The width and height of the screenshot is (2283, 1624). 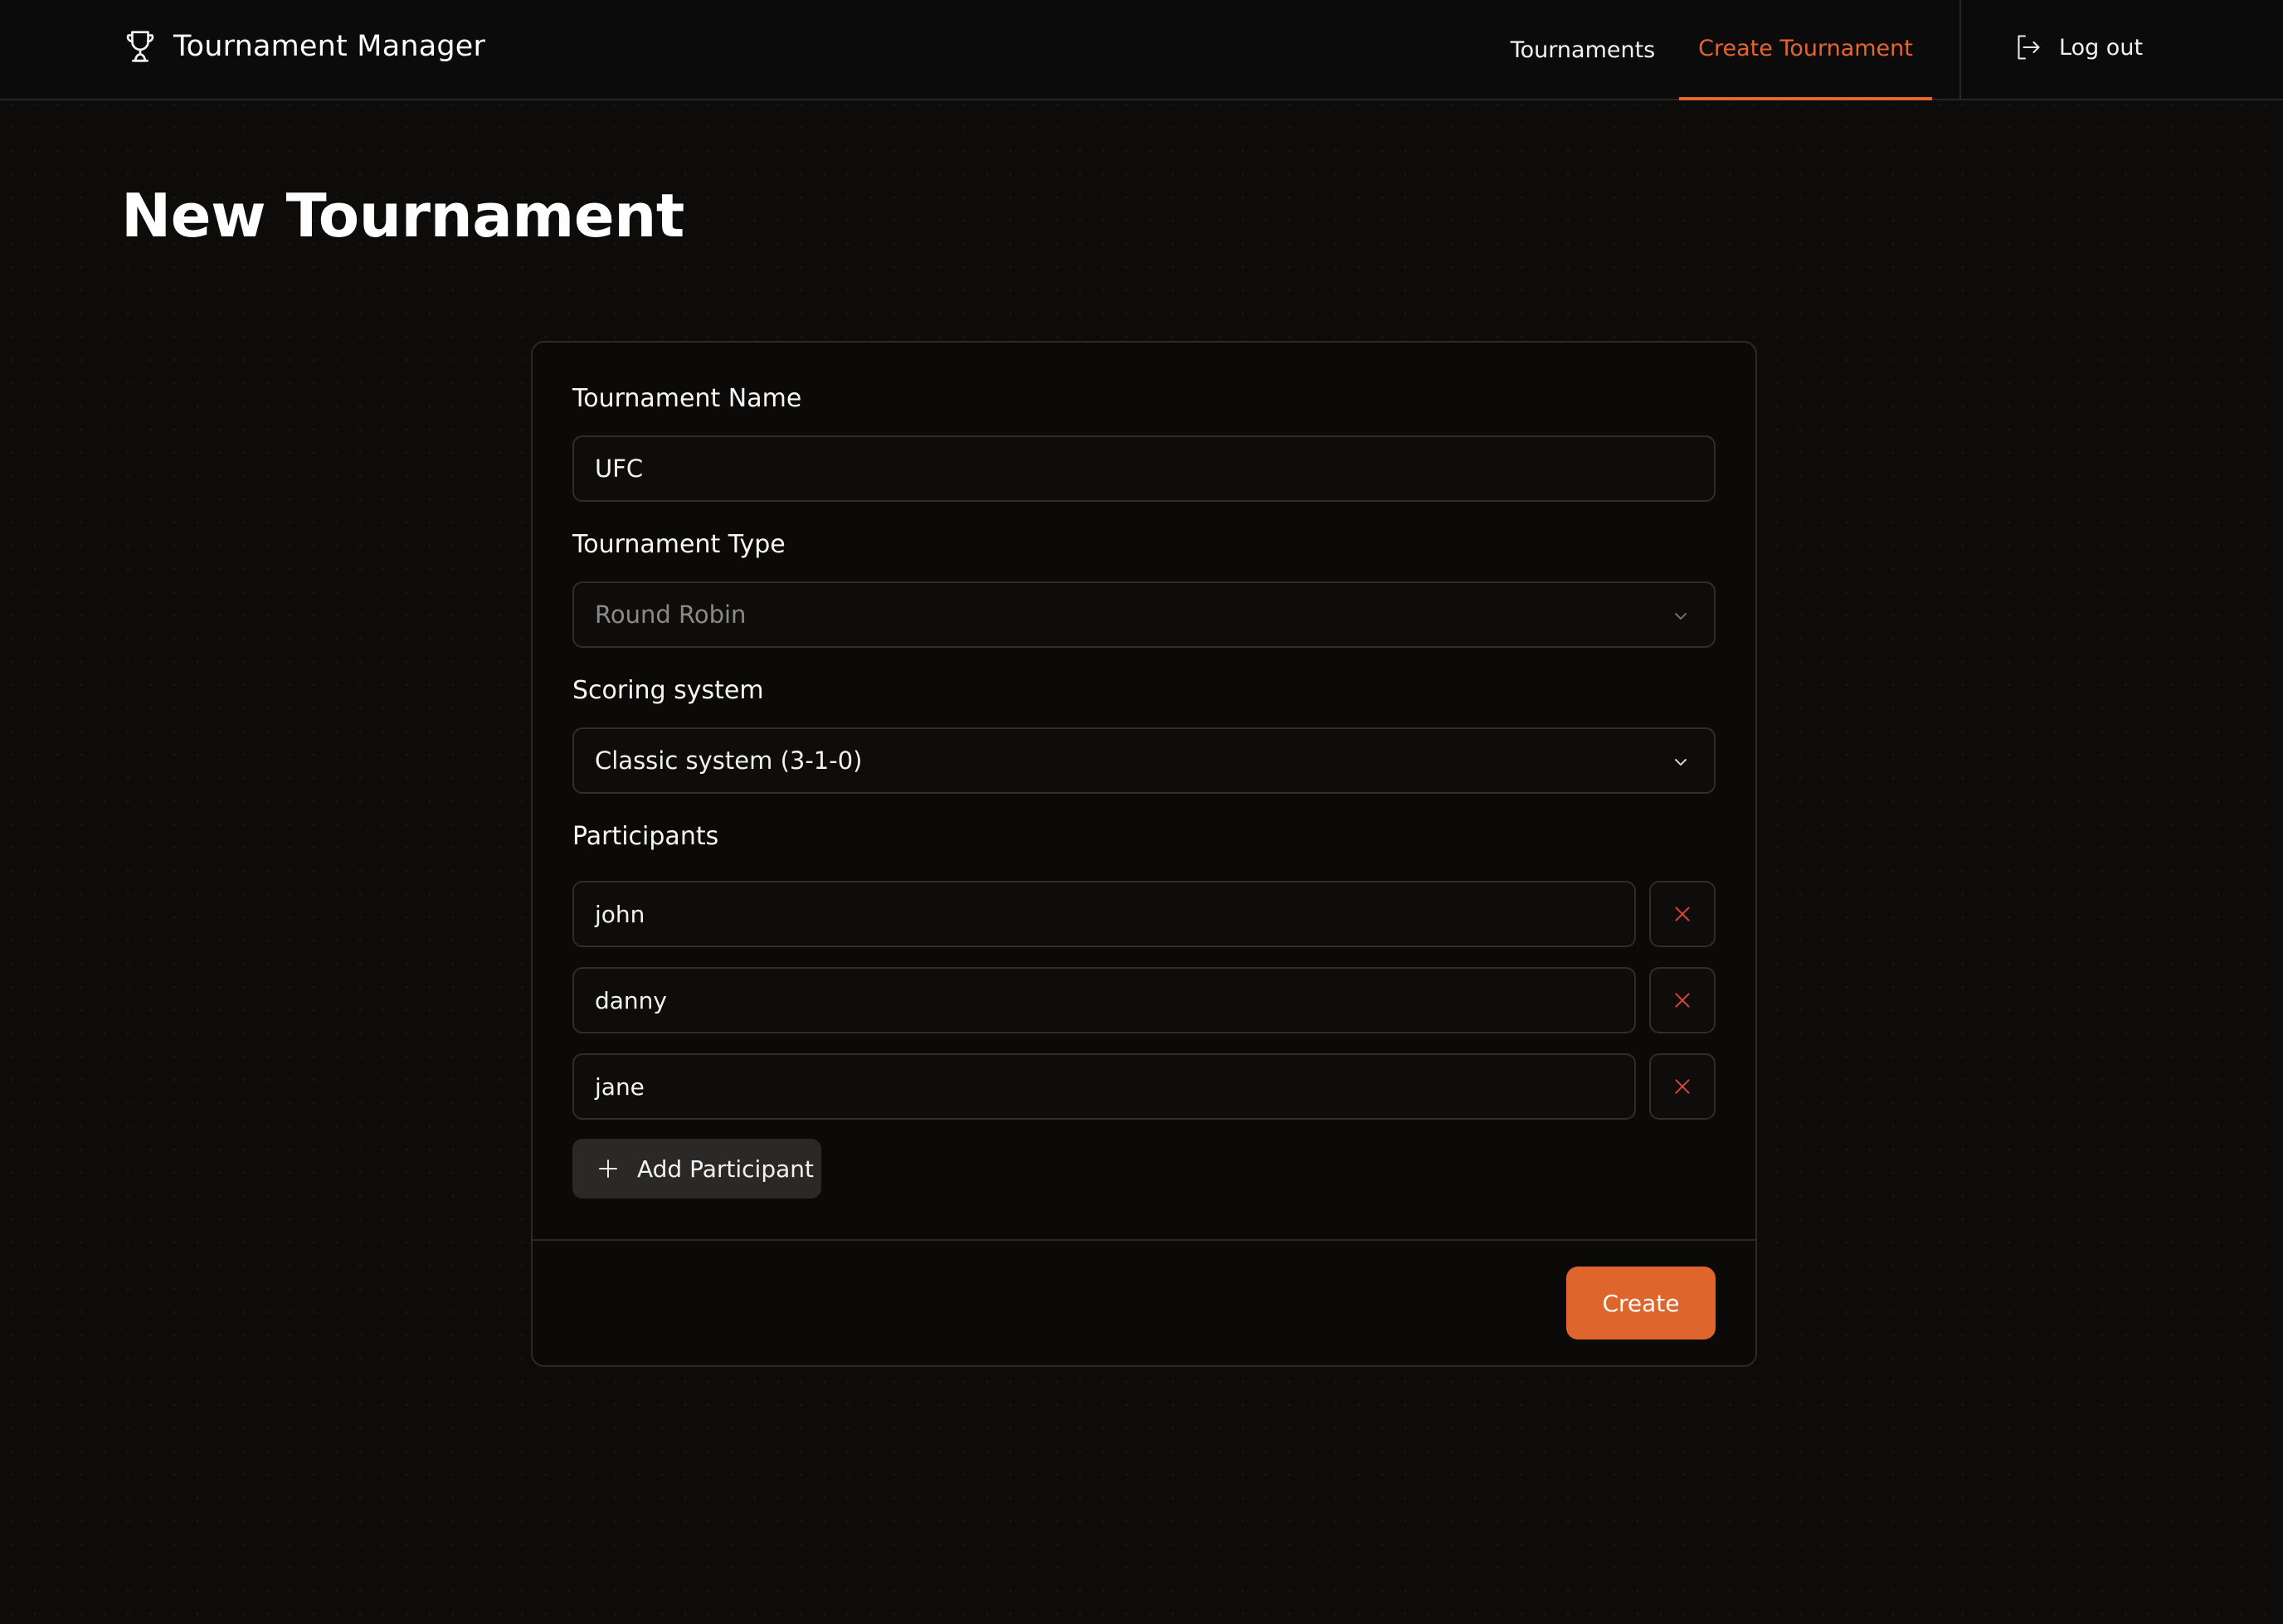 I want to click on scoring-system-select: Classic system (3-1-0), so click(x=1144, y=760).